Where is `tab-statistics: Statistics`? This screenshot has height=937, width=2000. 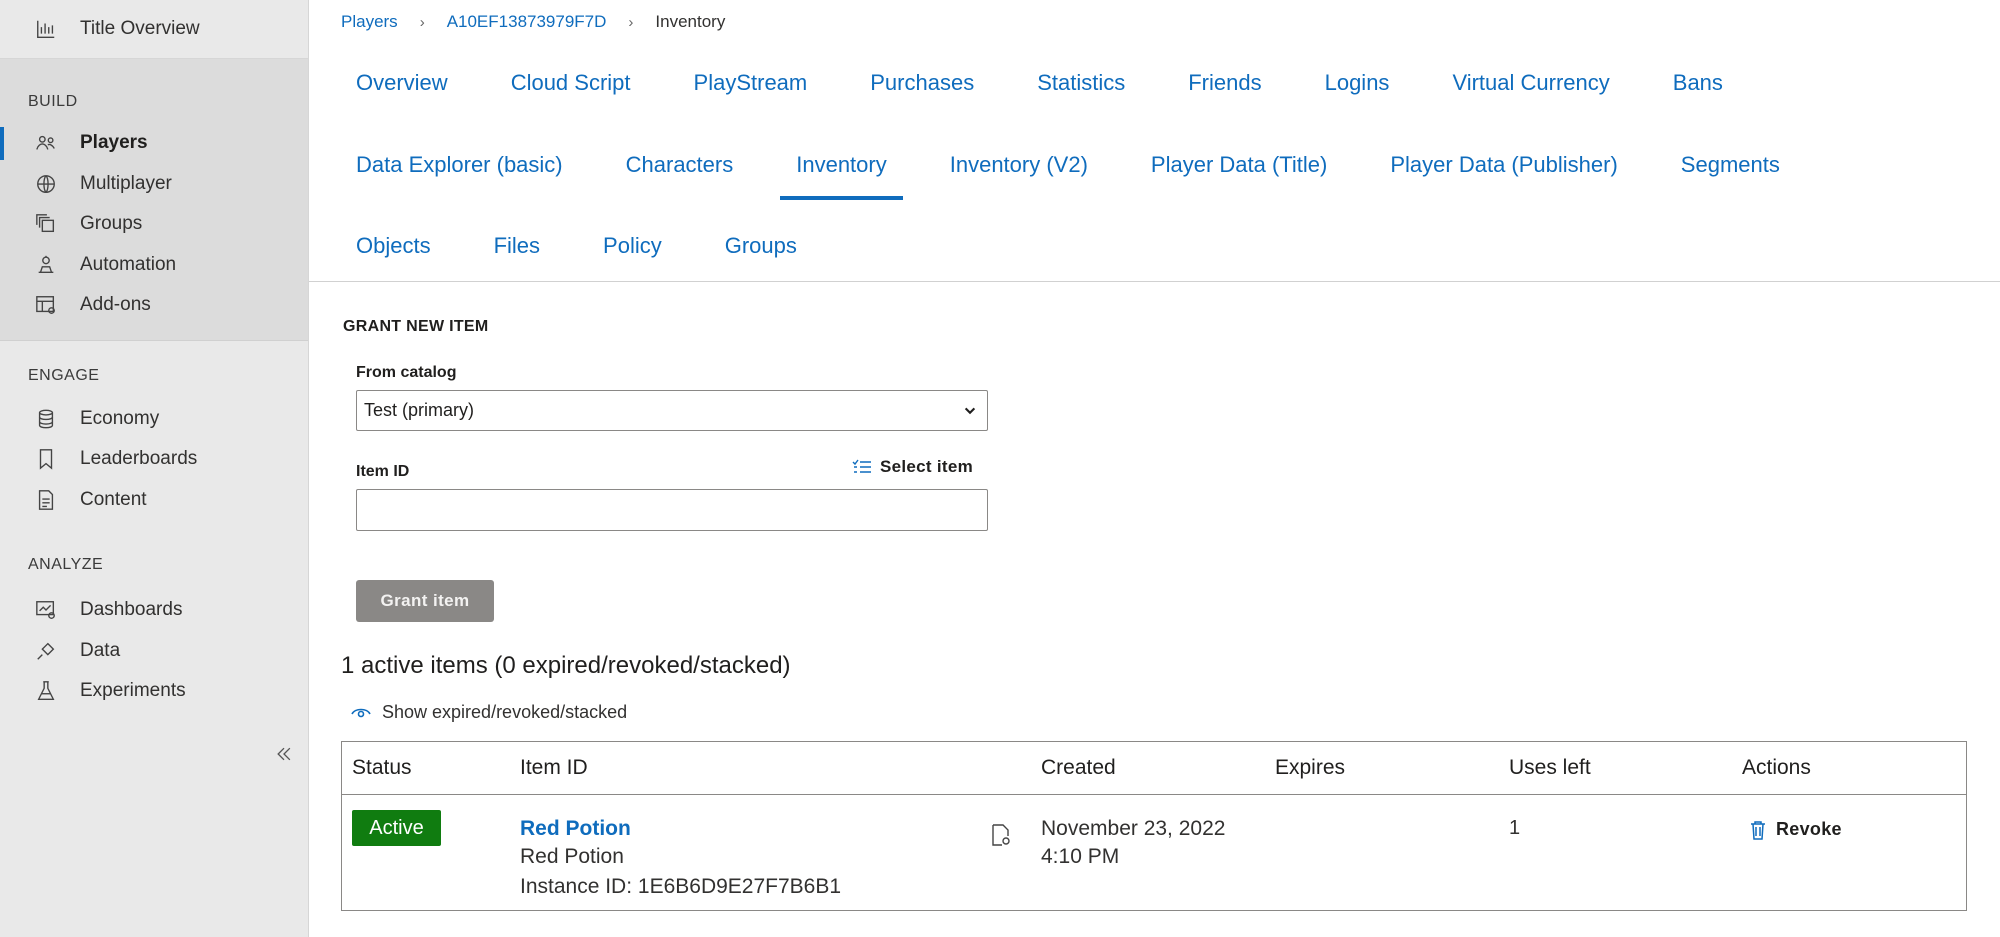 tab-statistics: Statistics is located at coordinates (1081, 83).